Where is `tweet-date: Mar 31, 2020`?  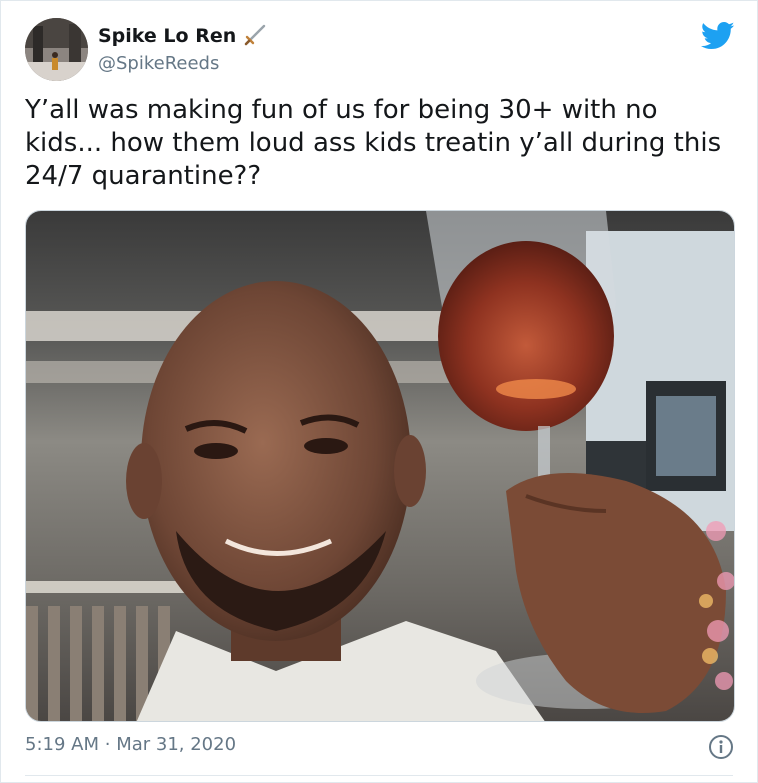 tweet-date: Mar 31, 2020 is located at coordinates (176, 744).